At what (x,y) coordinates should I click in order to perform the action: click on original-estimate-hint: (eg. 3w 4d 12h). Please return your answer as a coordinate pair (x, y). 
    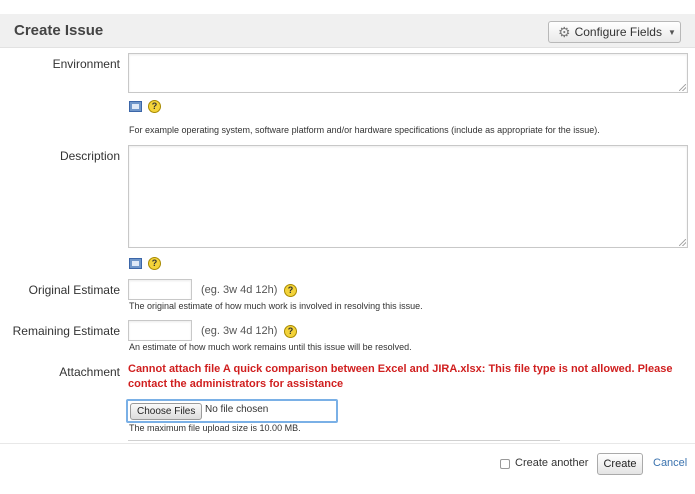
    Looking at the image, I should click on (239, 290).